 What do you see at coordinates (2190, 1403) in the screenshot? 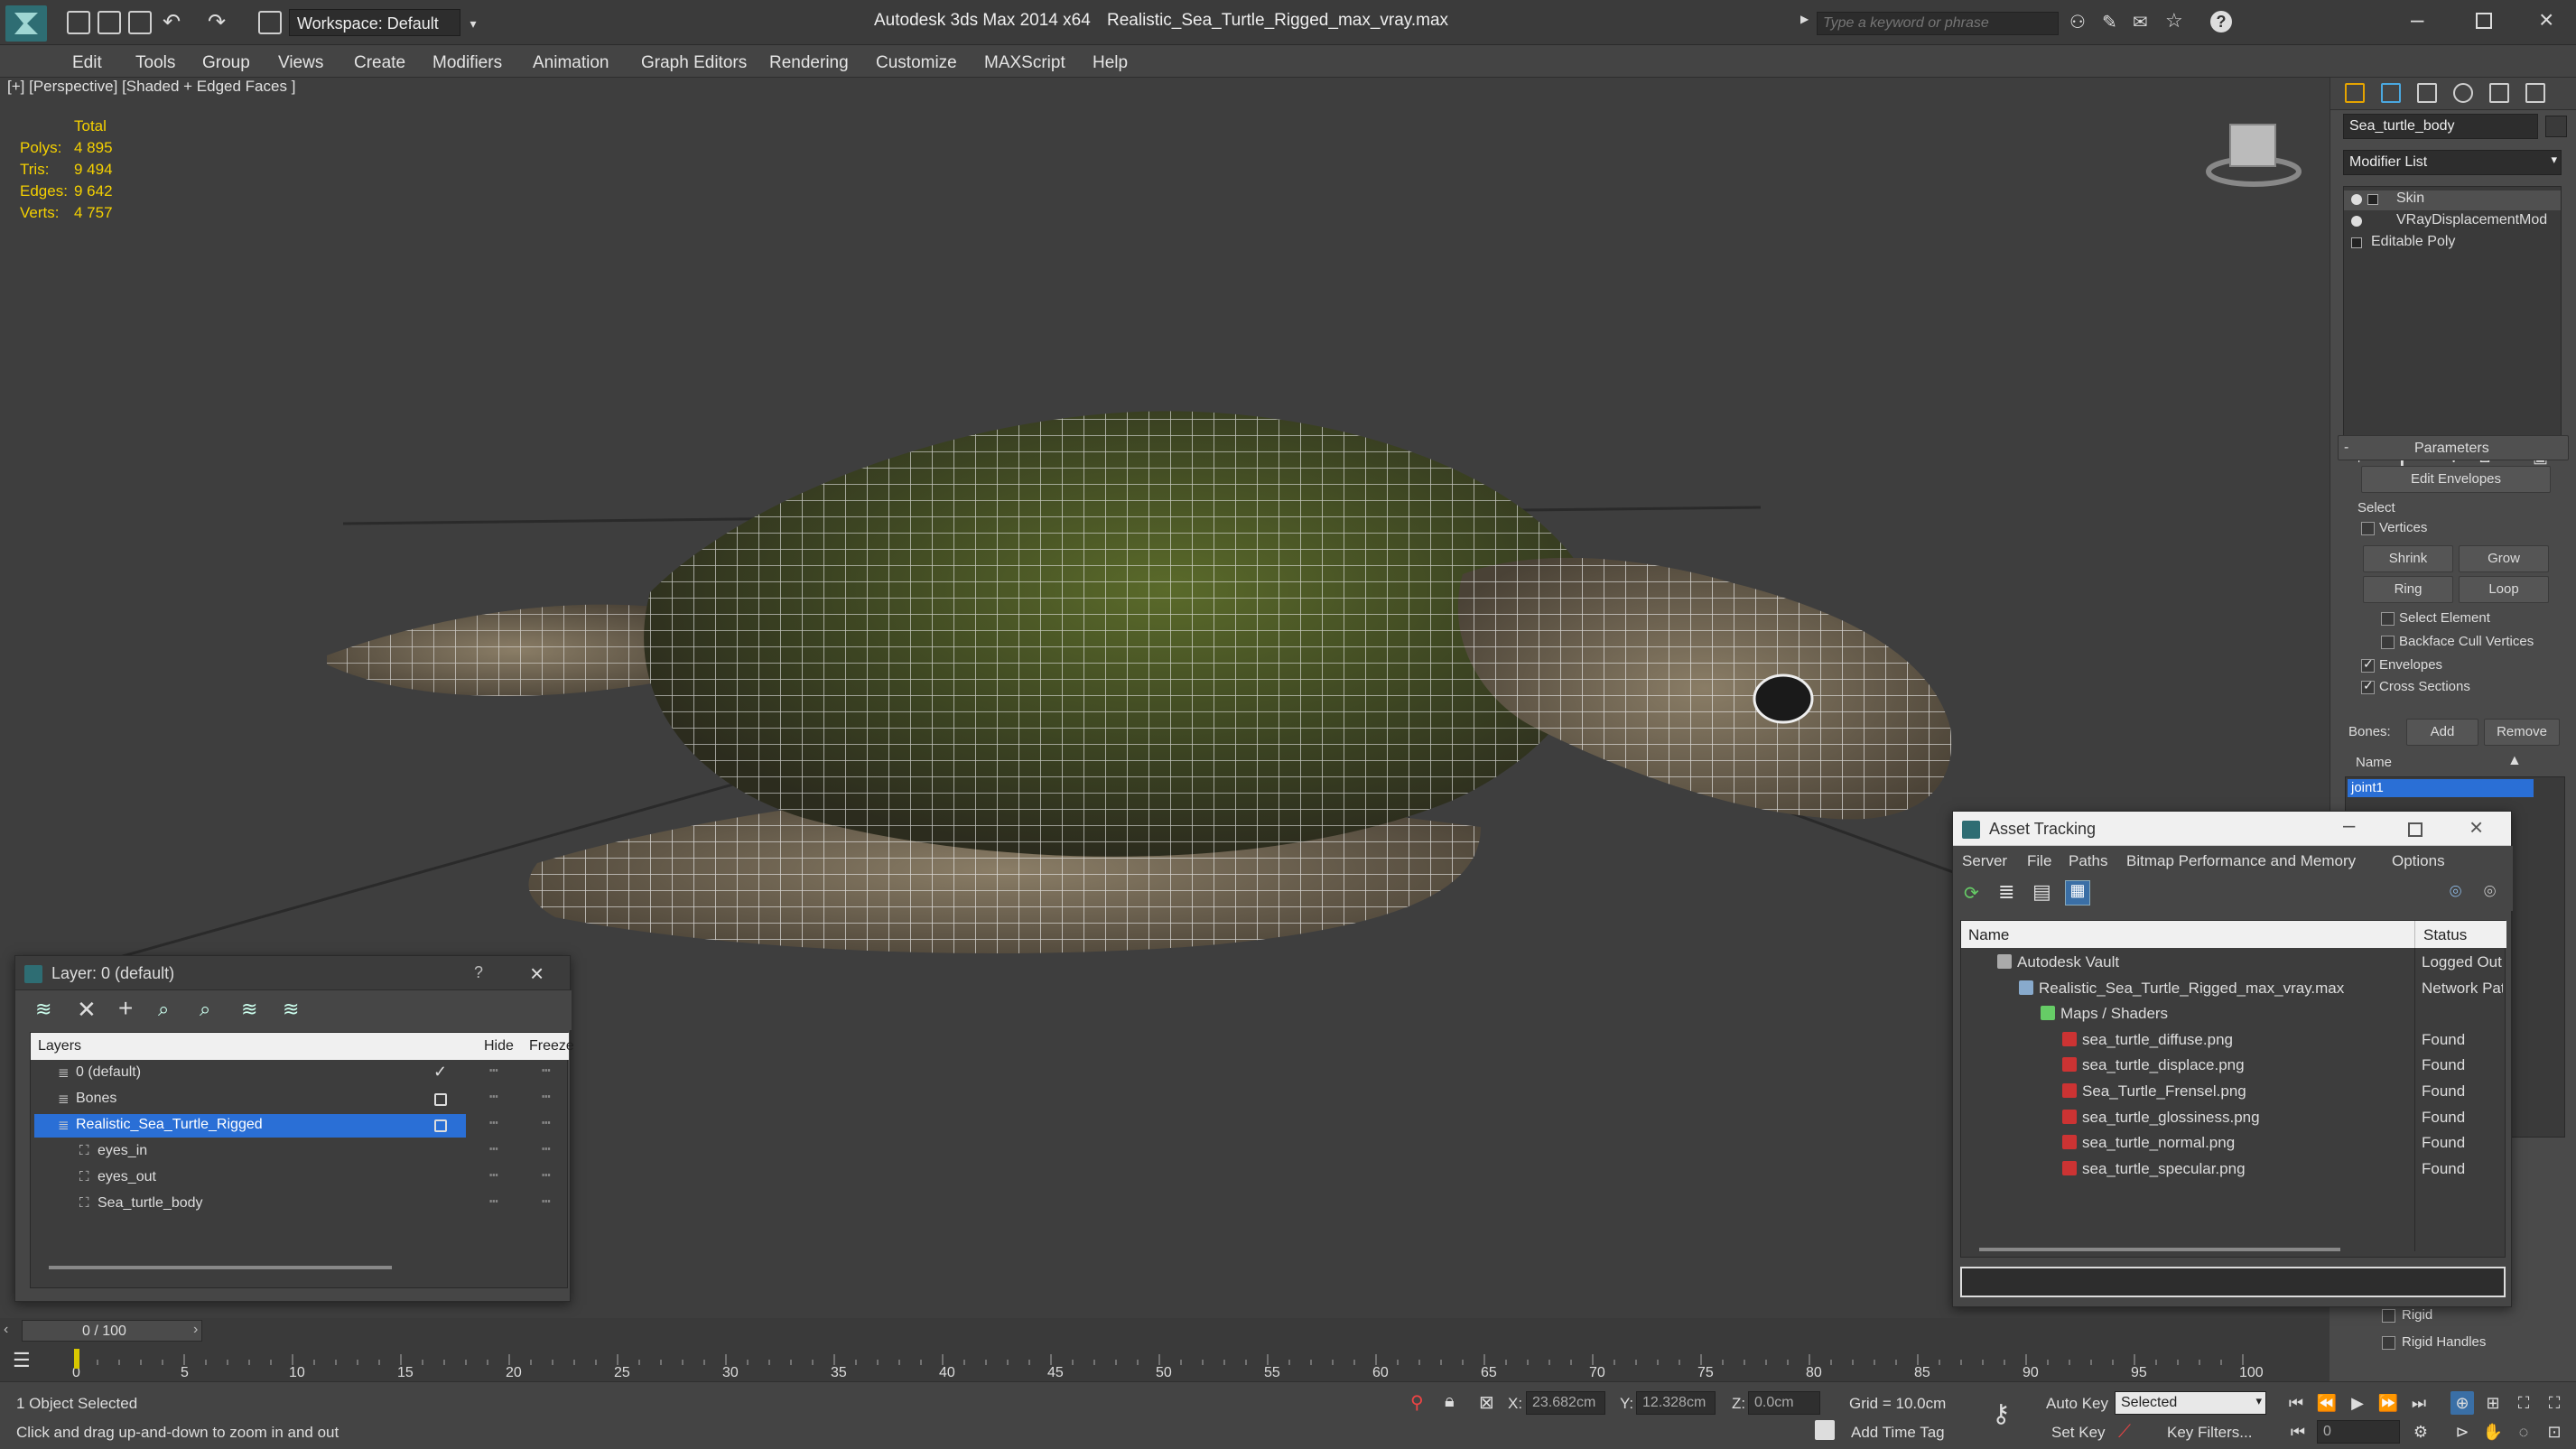
I see `key-mode-select: Selected ▾` at bounding box center [2190, 1403].